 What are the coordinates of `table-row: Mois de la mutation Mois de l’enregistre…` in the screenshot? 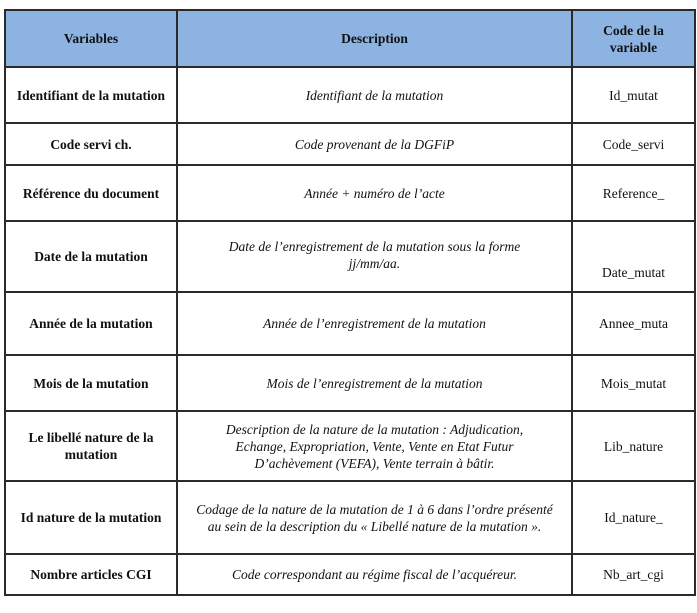 It's located at (350, 383).